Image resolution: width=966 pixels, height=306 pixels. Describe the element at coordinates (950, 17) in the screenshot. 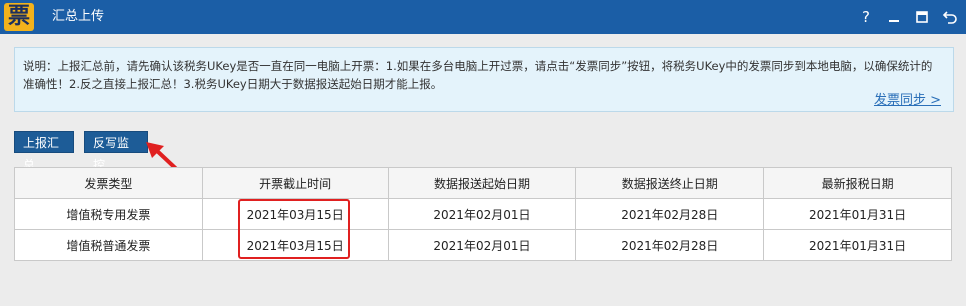

I see `back-icon` at that location.